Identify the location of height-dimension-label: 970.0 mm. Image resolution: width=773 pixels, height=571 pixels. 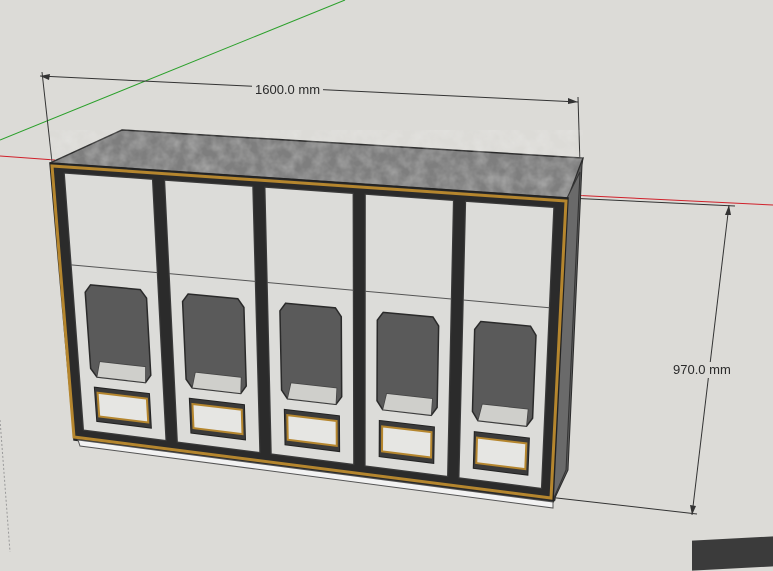
(702, 370).